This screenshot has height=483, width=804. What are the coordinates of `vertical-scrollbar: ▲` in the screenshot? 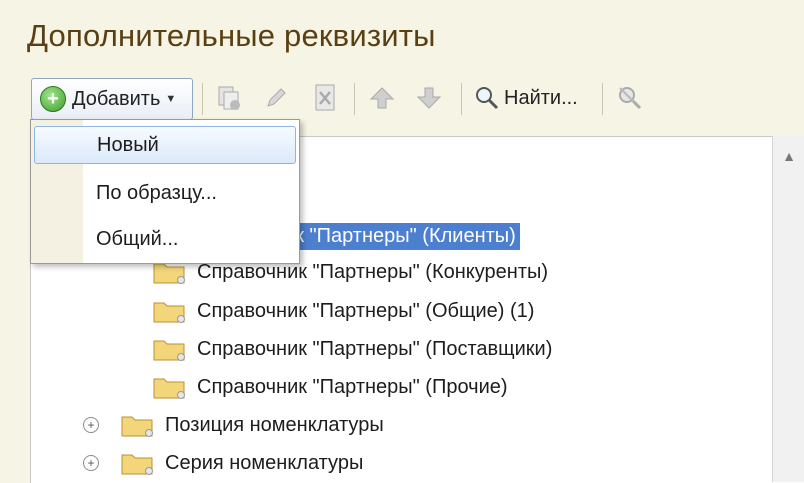 It's located at (788, 309).